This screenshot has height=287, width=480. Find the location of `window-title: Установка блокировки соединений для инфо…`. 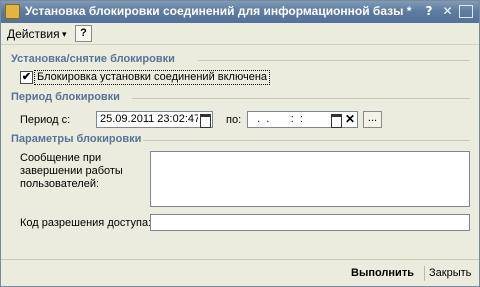

window-title: Установка блокировки соединений для инфо… is located at coordinates (218, 11).